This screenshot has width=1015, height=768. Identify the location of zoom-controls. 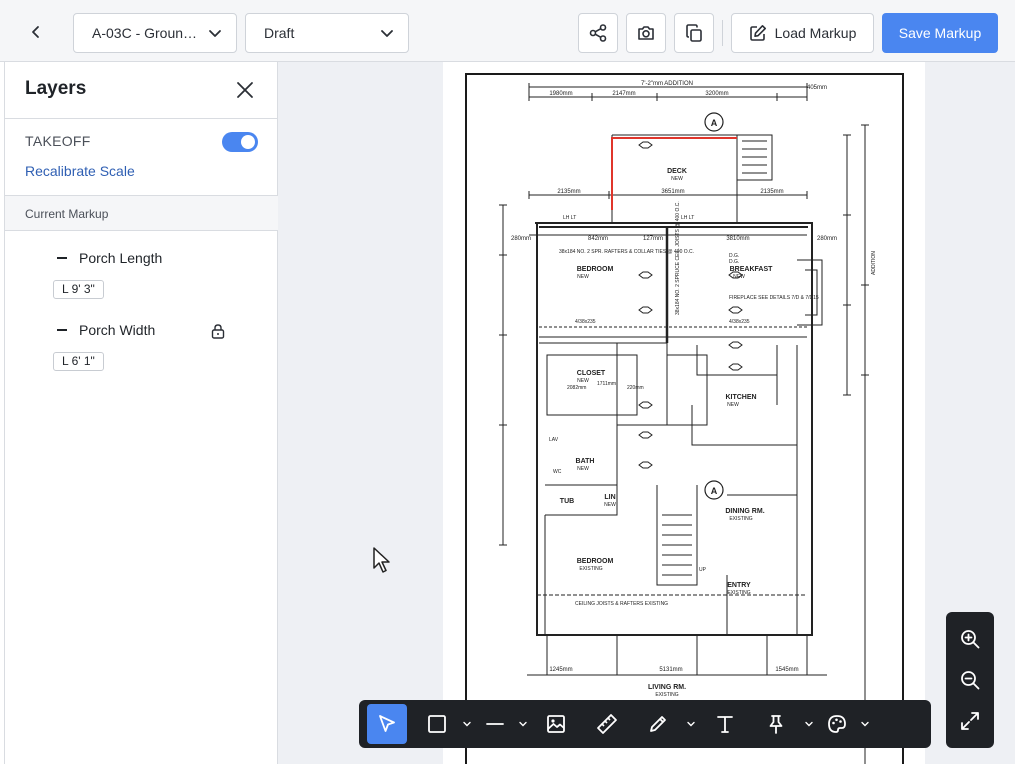
(970, 680).